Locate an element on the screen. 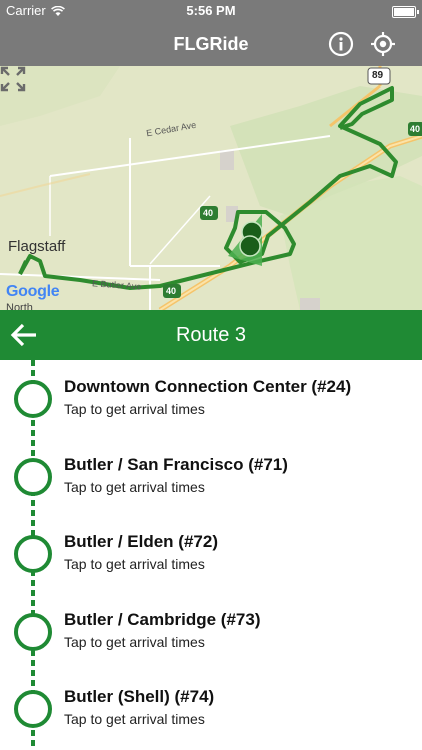 This screenshot has height=750, width=422. status-bar: Carrier 5:56 PM is located at coordinates (211, 11).